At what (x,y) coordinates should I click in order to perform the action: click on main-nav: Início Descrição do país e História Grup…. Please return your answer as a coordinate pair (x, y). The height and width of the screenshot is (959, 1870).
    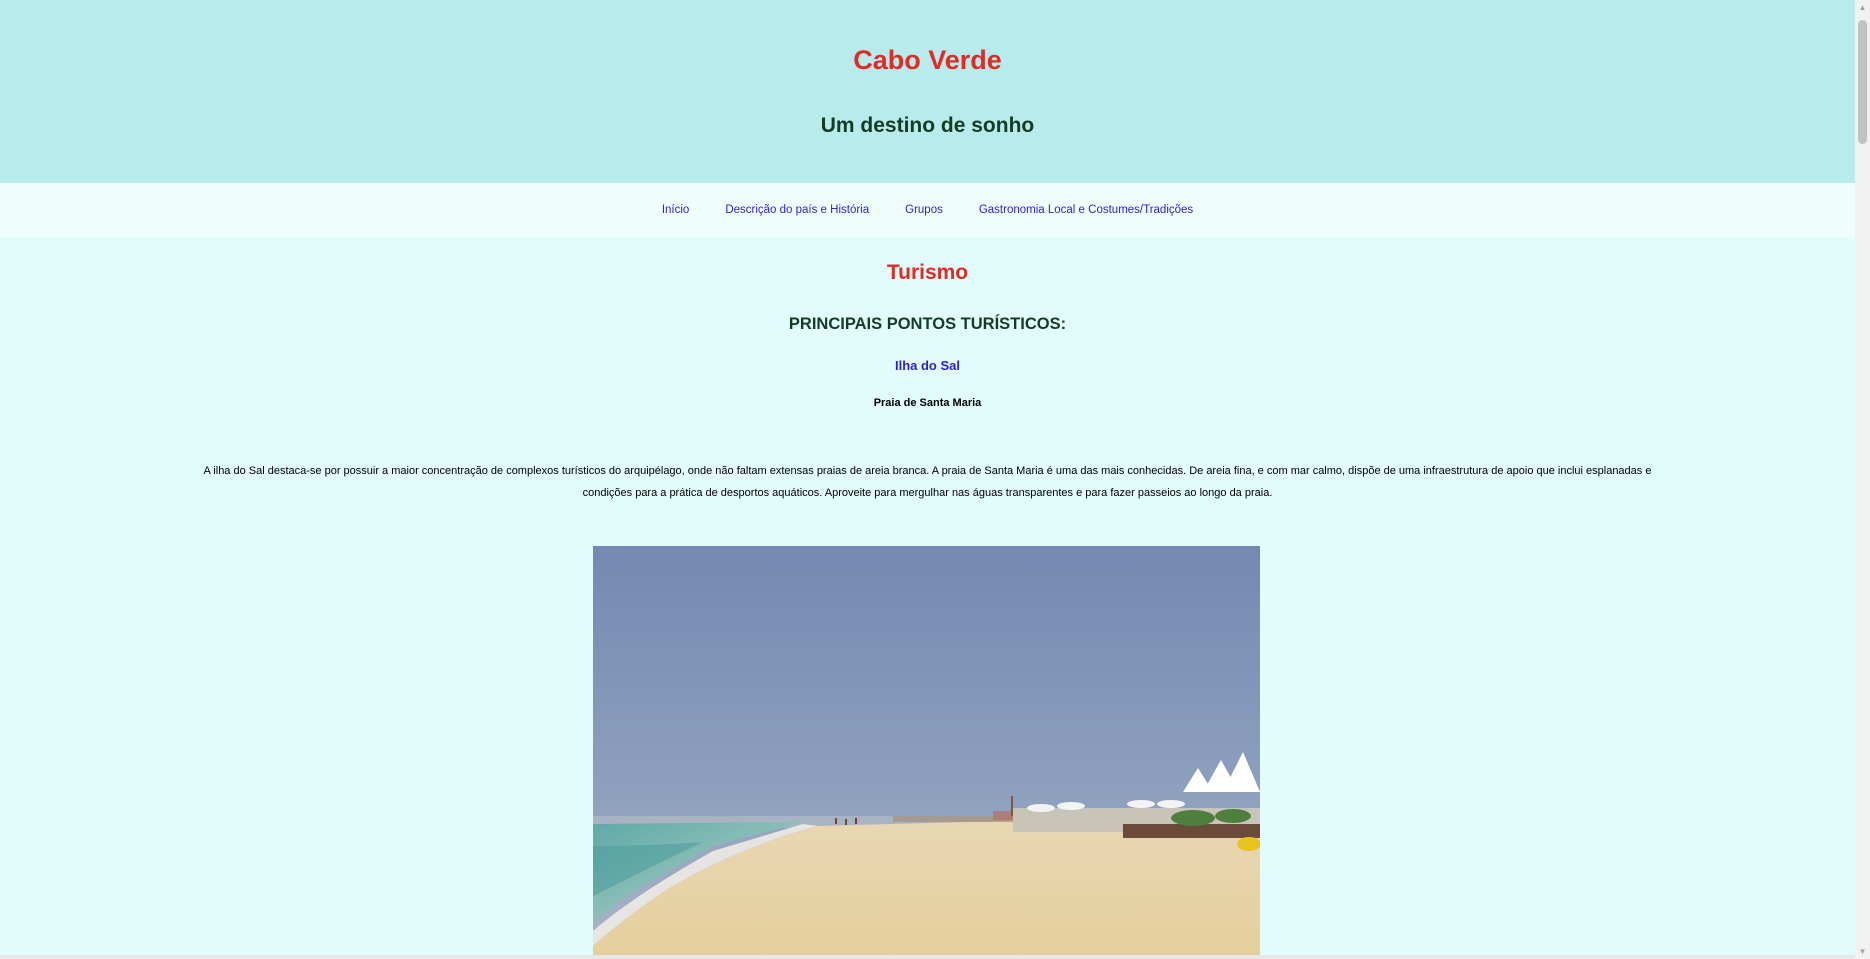
    Looking at the image, I should click on (927, 210).